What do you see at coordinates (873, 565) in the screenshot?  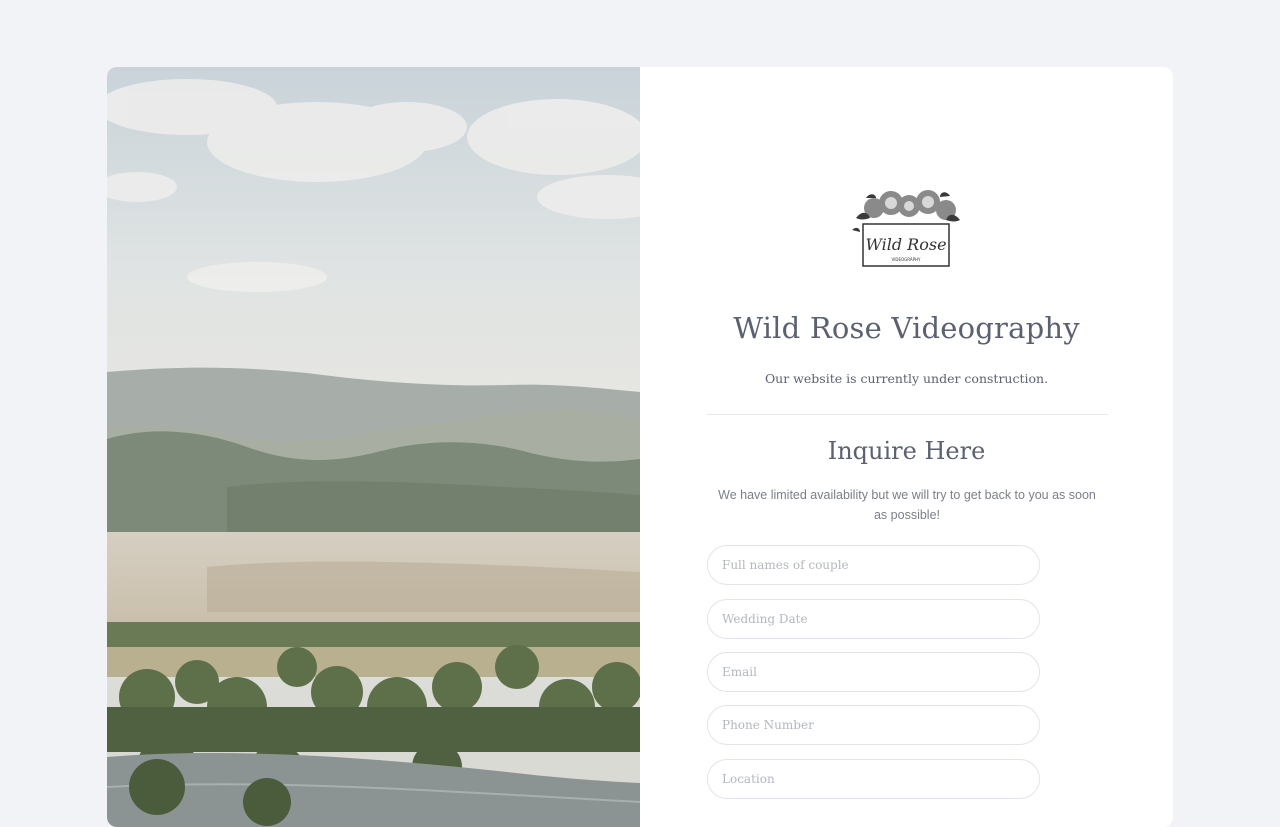 I see `couple-names-input` at bounding box center [873, 565].